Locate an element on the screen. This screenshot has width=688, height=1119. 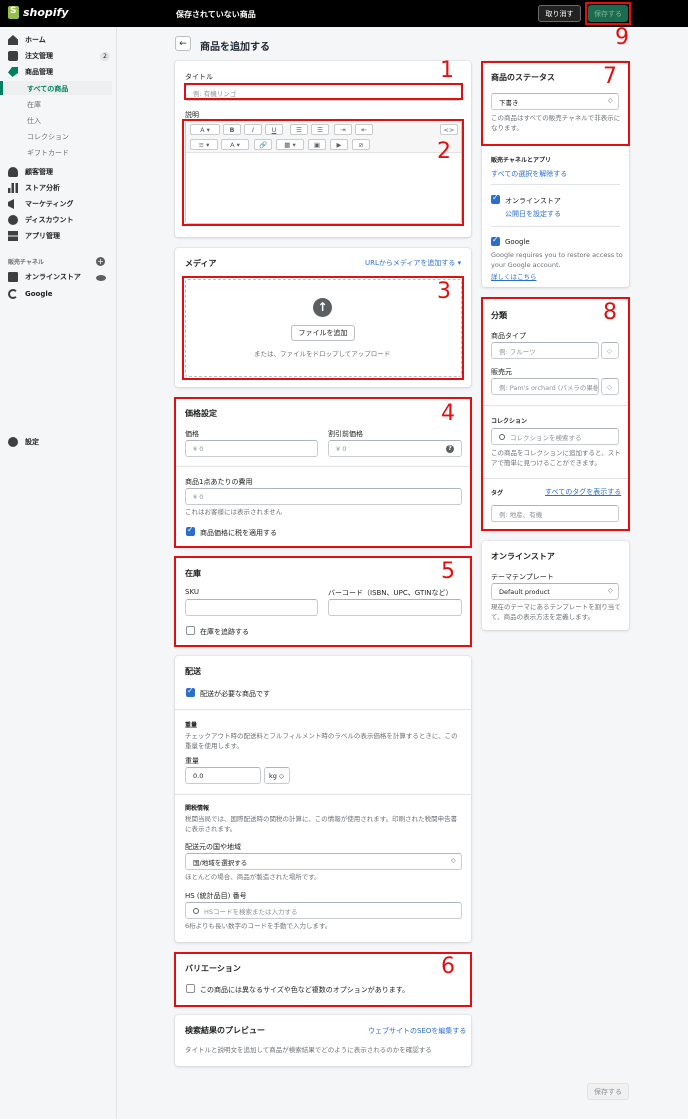
sidebar-item-online-store: オンラインストア is located at coordinates (44, 277).